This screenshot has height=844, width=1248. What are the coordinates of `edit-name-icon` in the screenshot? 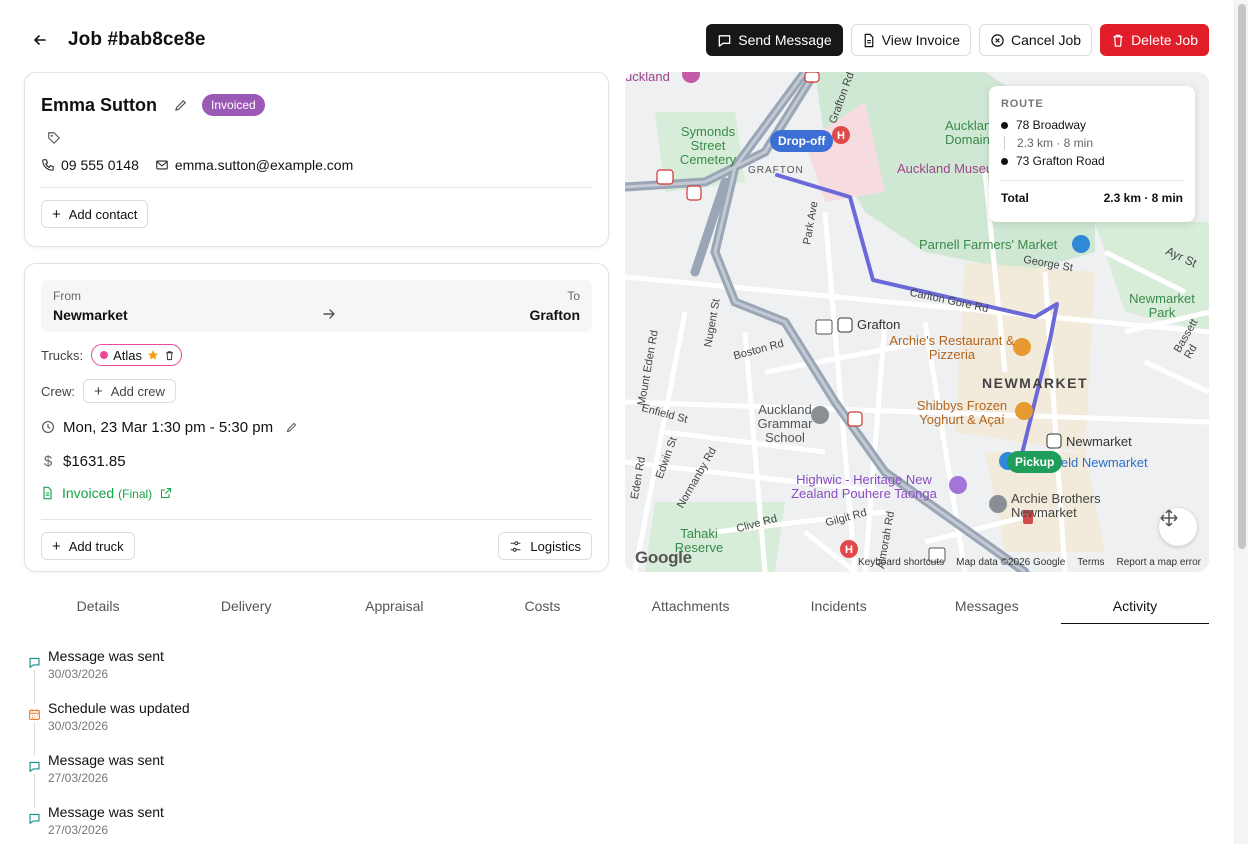 It's located at (180, 105).